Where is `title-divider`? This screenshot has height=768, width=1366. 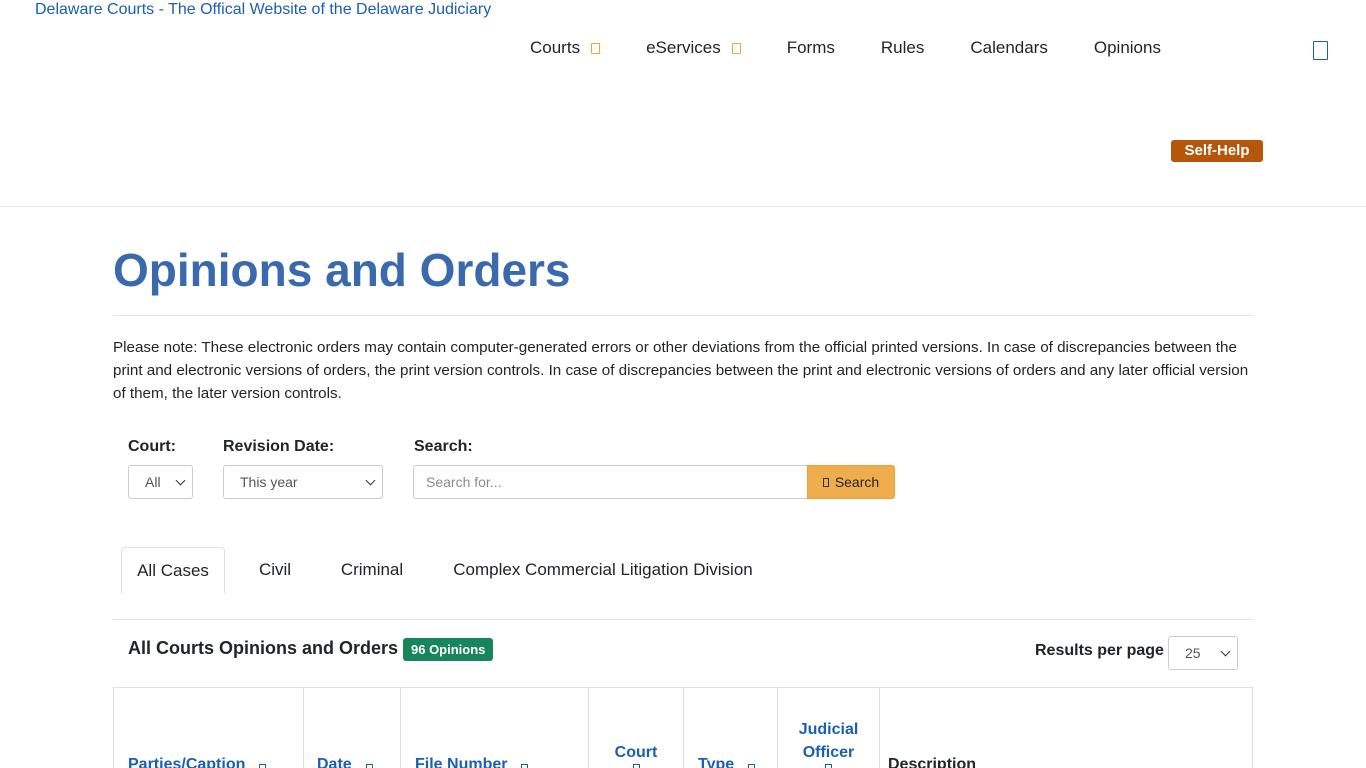
title-divider is located at coordinates (683, 315).